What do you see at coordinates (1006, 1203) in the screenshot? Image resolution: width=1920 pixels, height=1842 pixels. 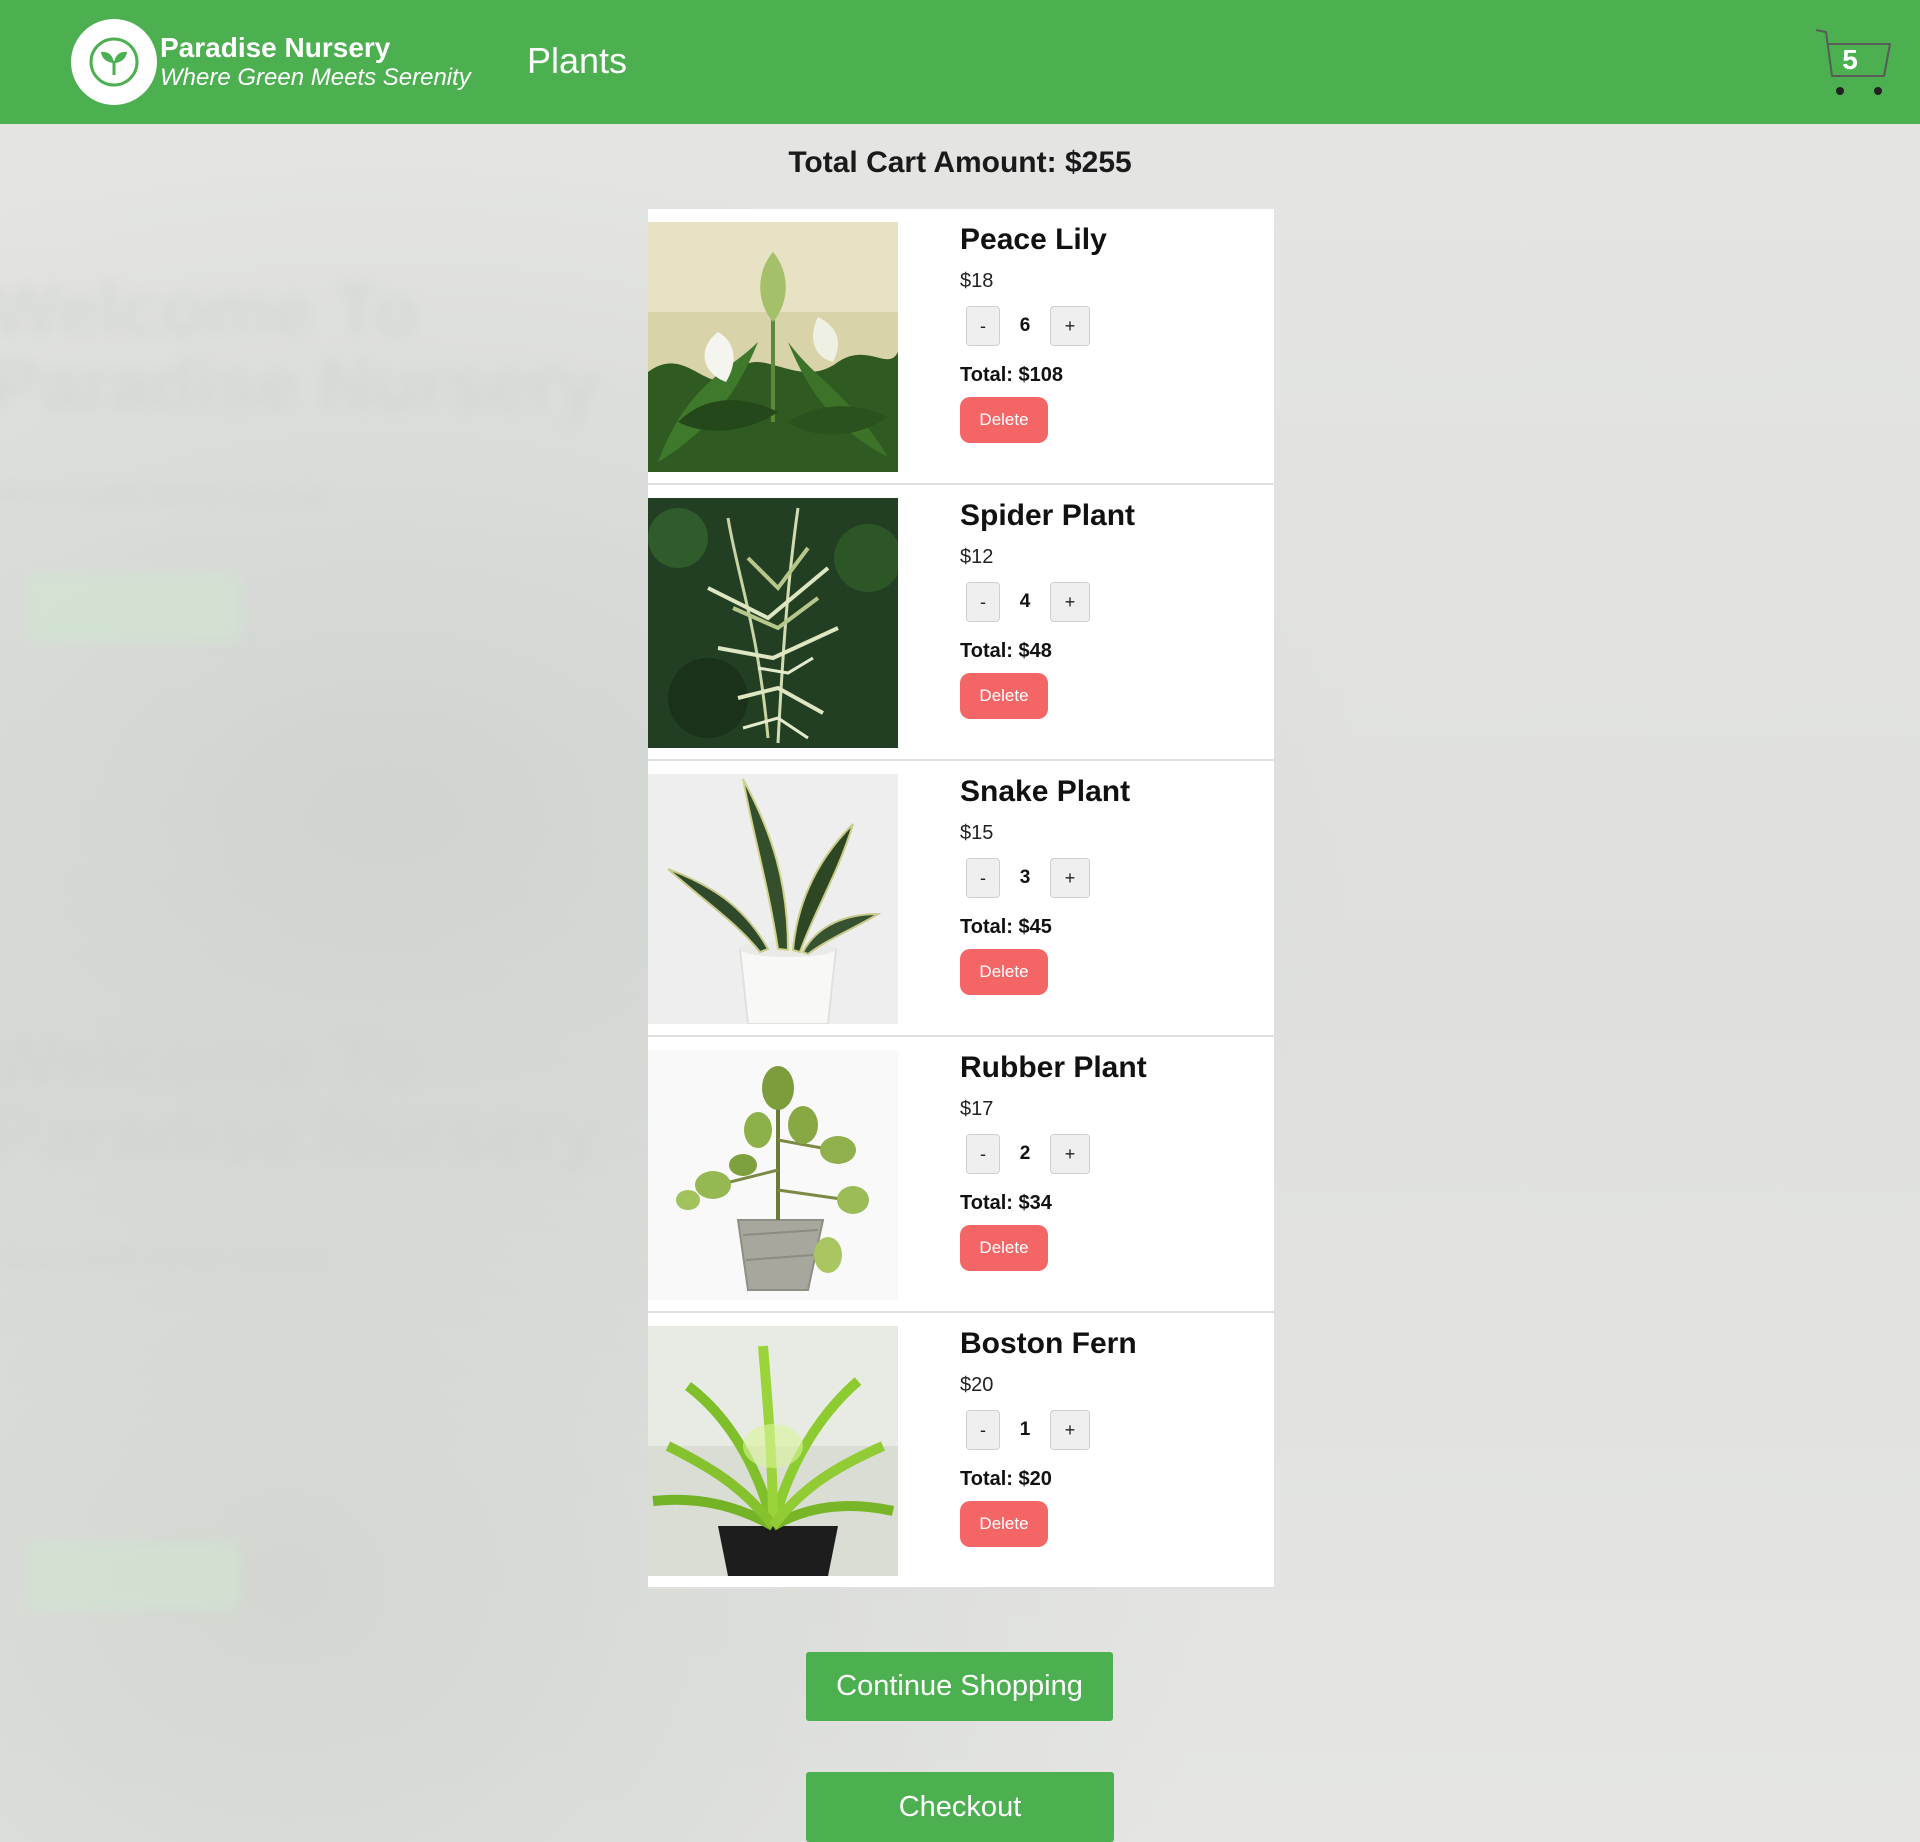 I see `item-total: Total: $34` at bounding box center [1006, 1203].